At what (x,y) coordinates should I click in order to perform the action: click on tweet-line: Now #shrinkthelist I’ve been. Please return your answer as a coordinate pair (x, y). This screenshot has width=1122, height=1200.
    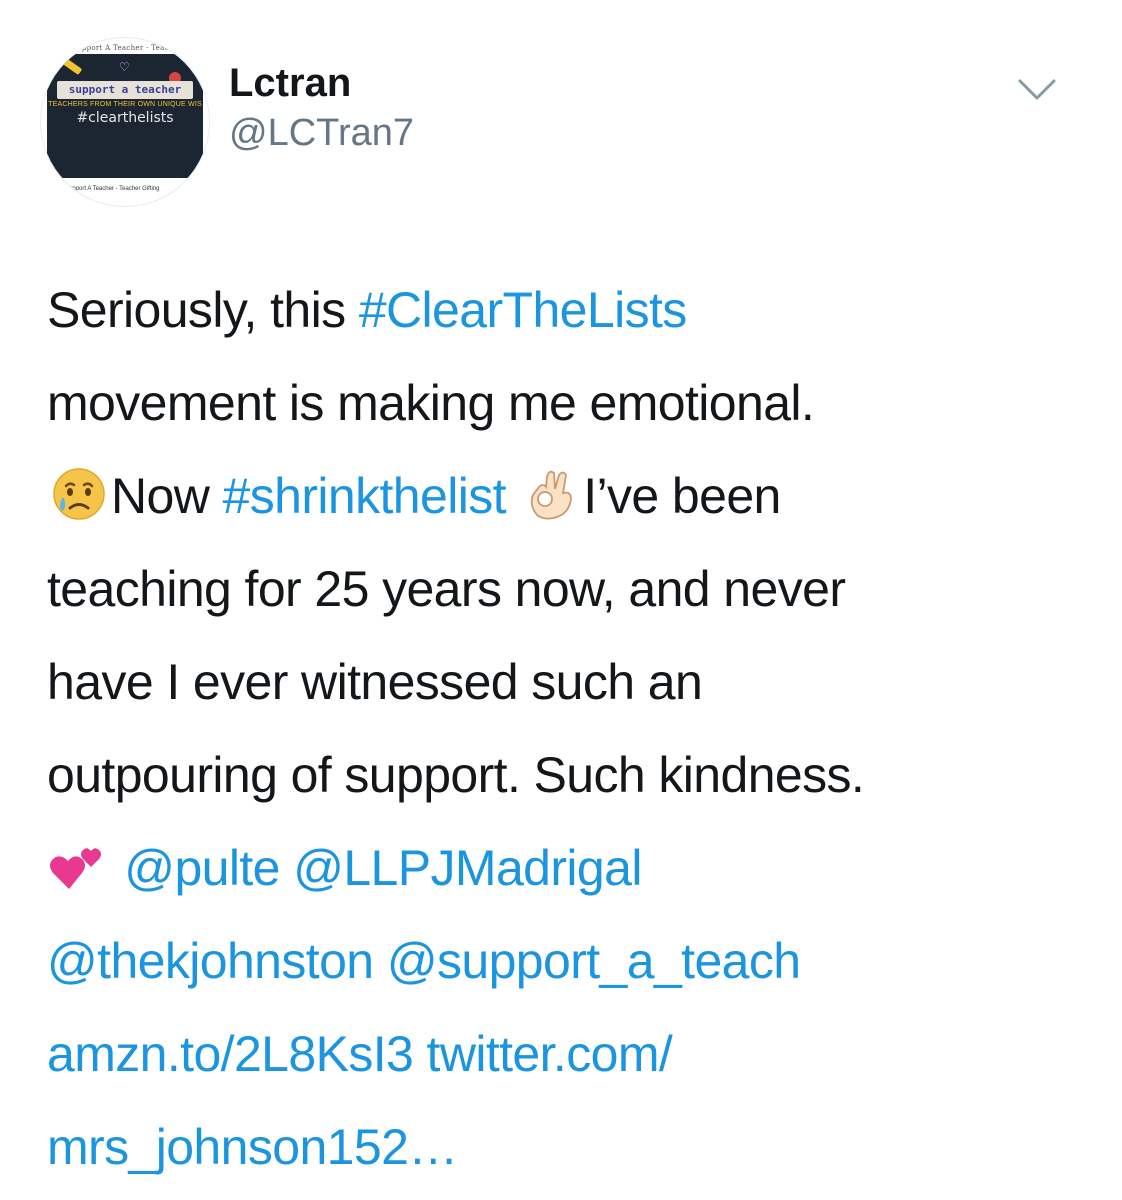
    Looking at the image, I should click on (572, 496).